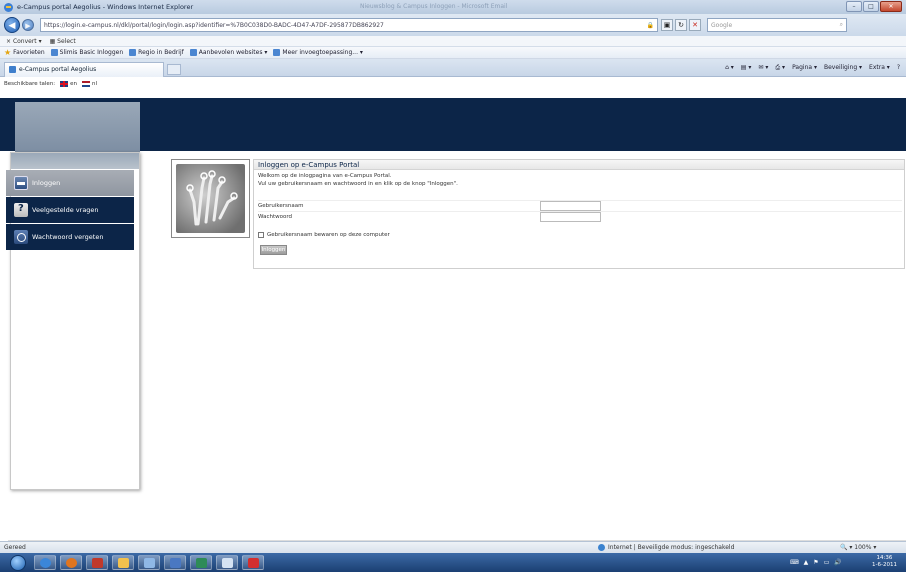  Describe the element at coordinates (227, 562) in the screenshot. I see `taskbar-doc-icon` at that location.